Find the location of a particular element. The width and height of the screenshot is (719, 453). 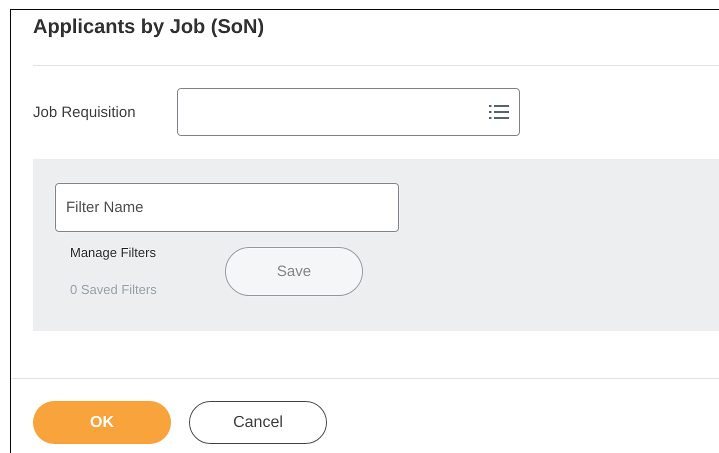

cancel-button: Cancel is located at coordinates (258, 422).